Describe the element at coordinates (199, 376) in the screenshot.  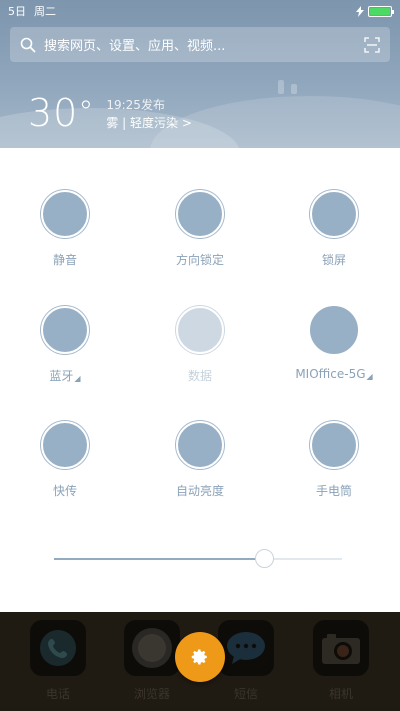
I see `toggle-label: 数据` at that location.